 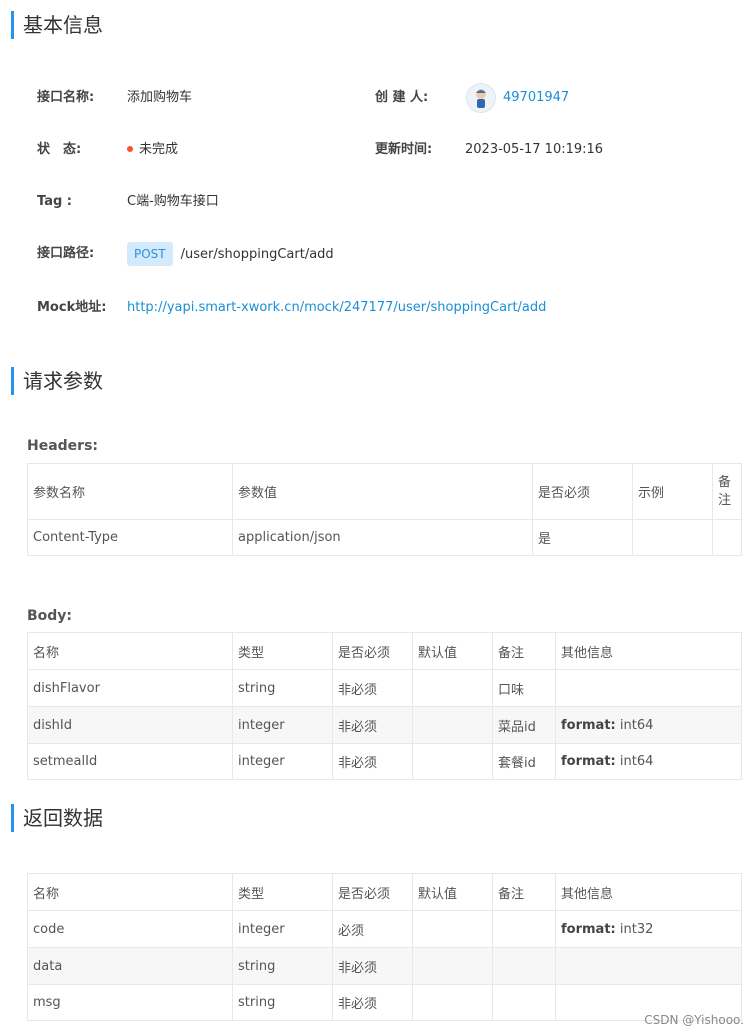 I want to click on table-cell: msg, so click(x=130, y=1002).